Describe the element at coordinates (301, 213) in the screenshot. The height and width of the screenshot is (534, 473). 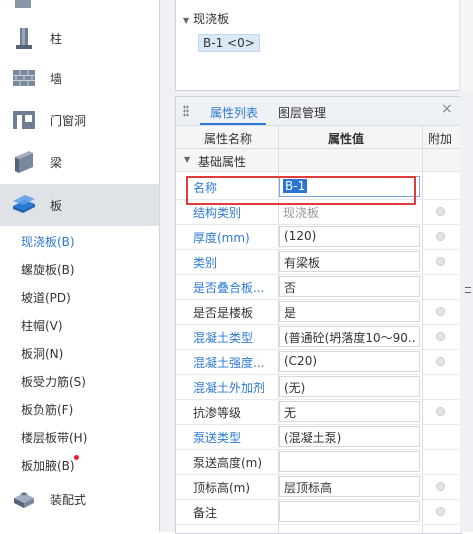
I see `property-value: 现浇板` at that location.